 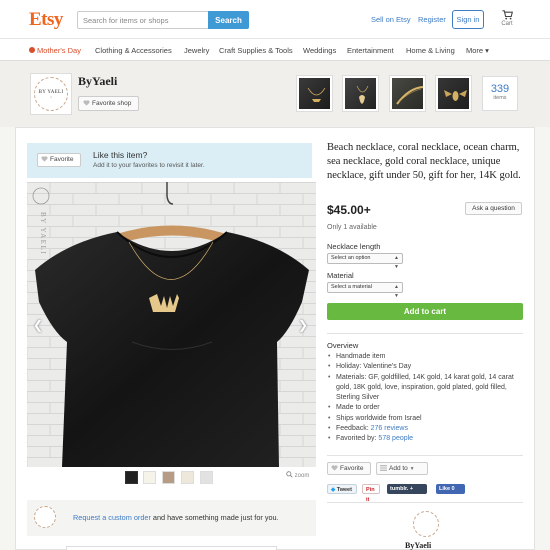 What do you see at coordinates (97, 81) in the screenshot?
I see `shop-name: ByYaeli` at bounding box center [97, 81].